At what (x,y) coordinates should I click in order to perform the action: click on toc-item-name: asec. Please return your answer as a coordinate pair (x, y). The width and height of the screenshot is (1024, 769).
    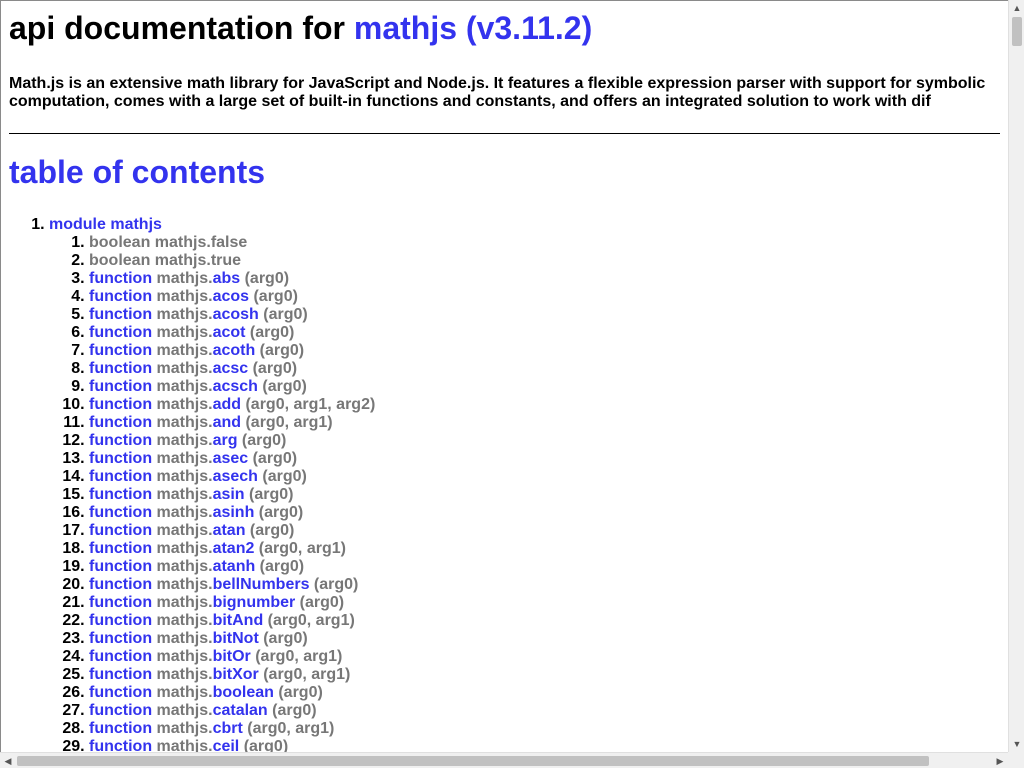
    Looking at the image, I should click on (231, 458).